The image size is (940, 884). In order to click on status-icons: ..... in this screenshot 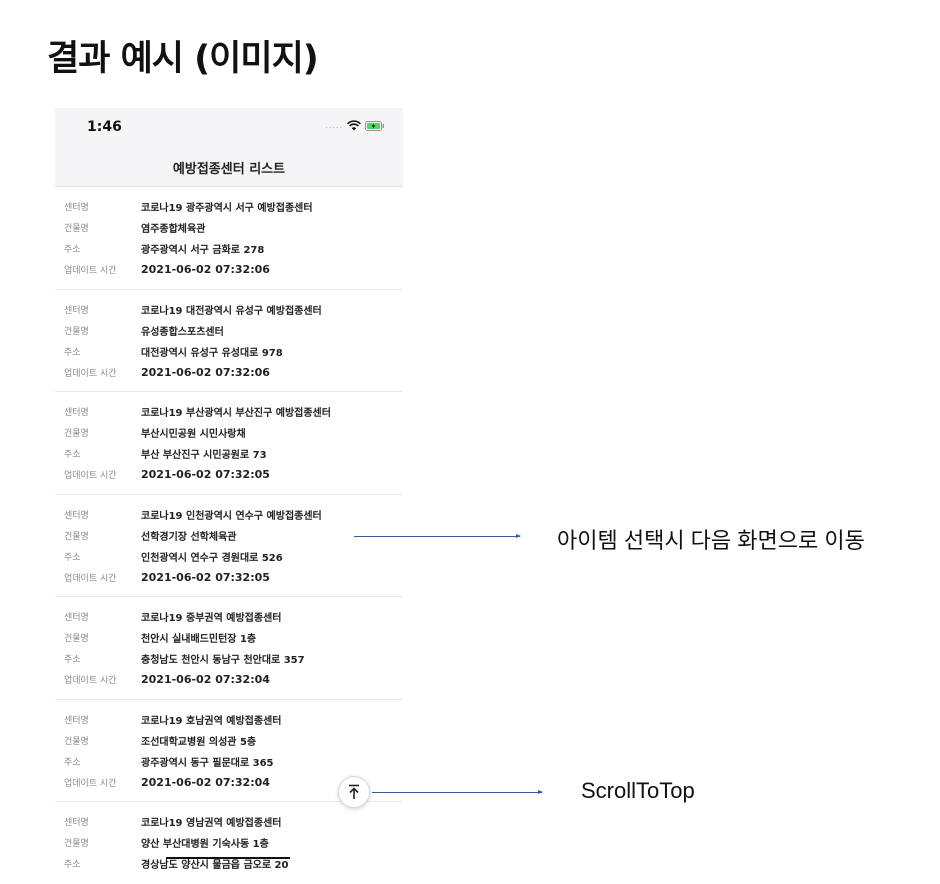, I will do `click(355, 125)`.